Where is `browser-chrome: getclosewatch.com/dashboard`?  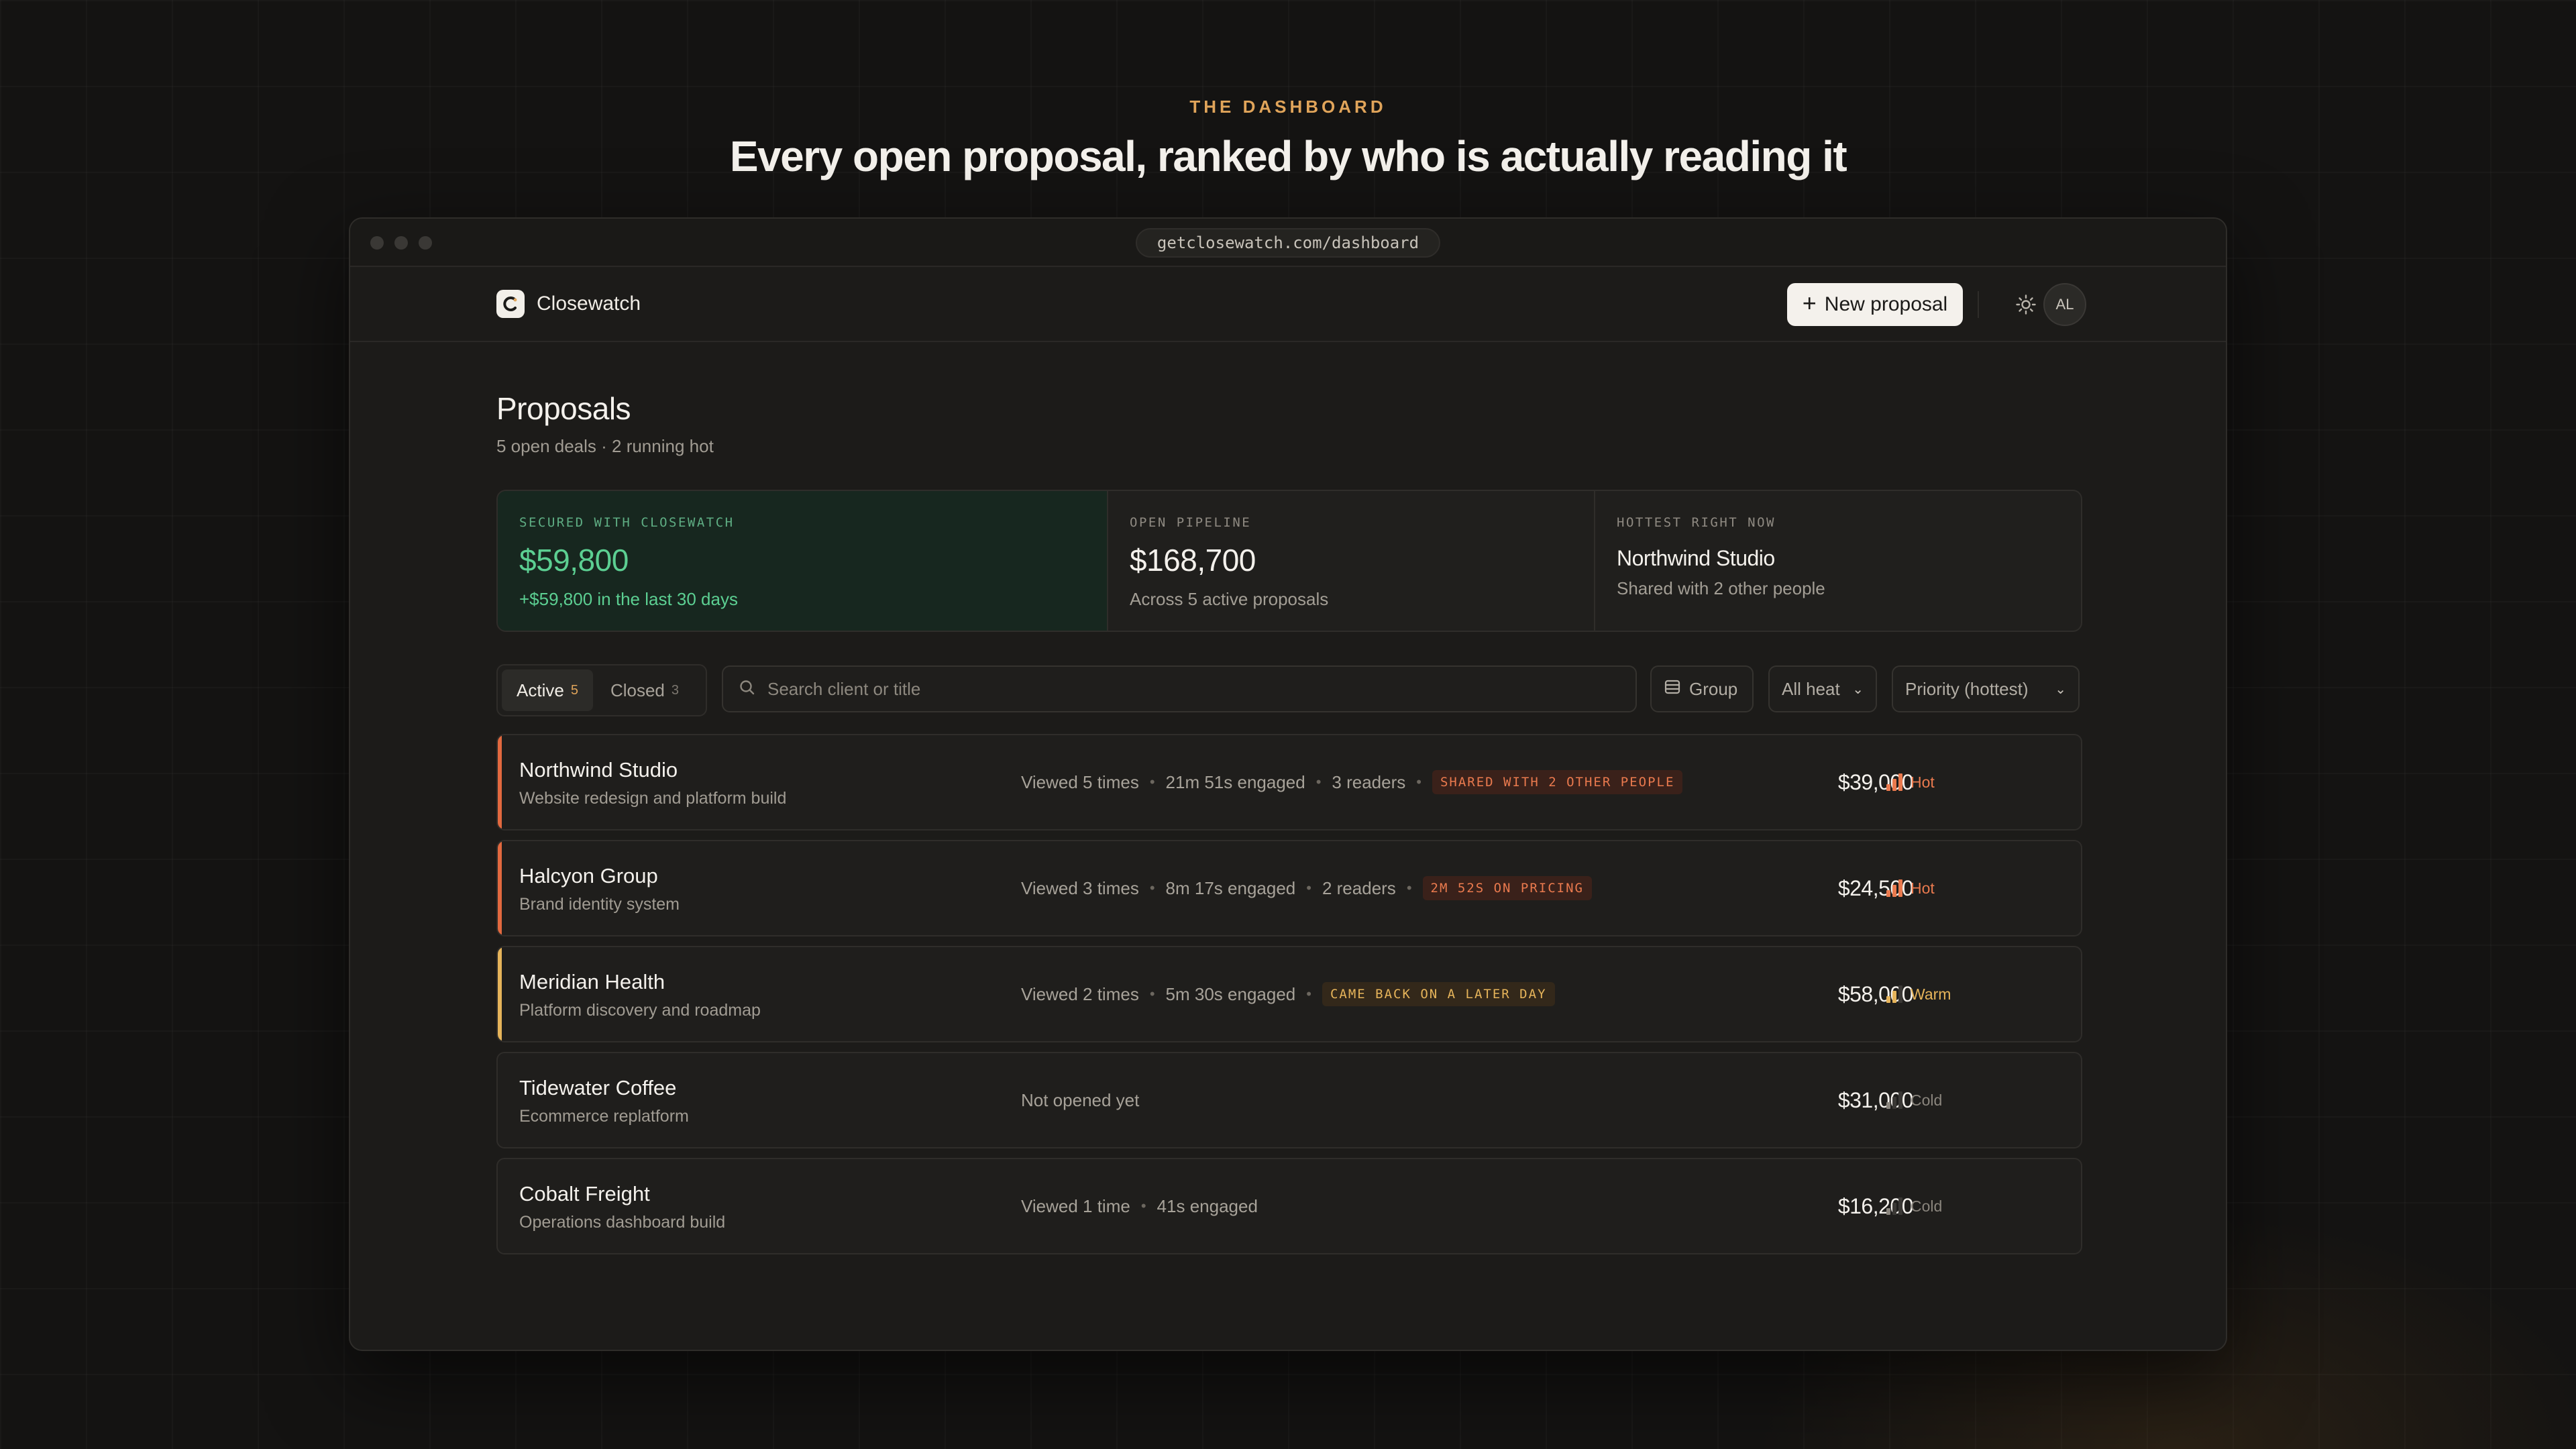
browser-chrome: getclosewatch.com/dashboard is located at coordinates (1288, 243).